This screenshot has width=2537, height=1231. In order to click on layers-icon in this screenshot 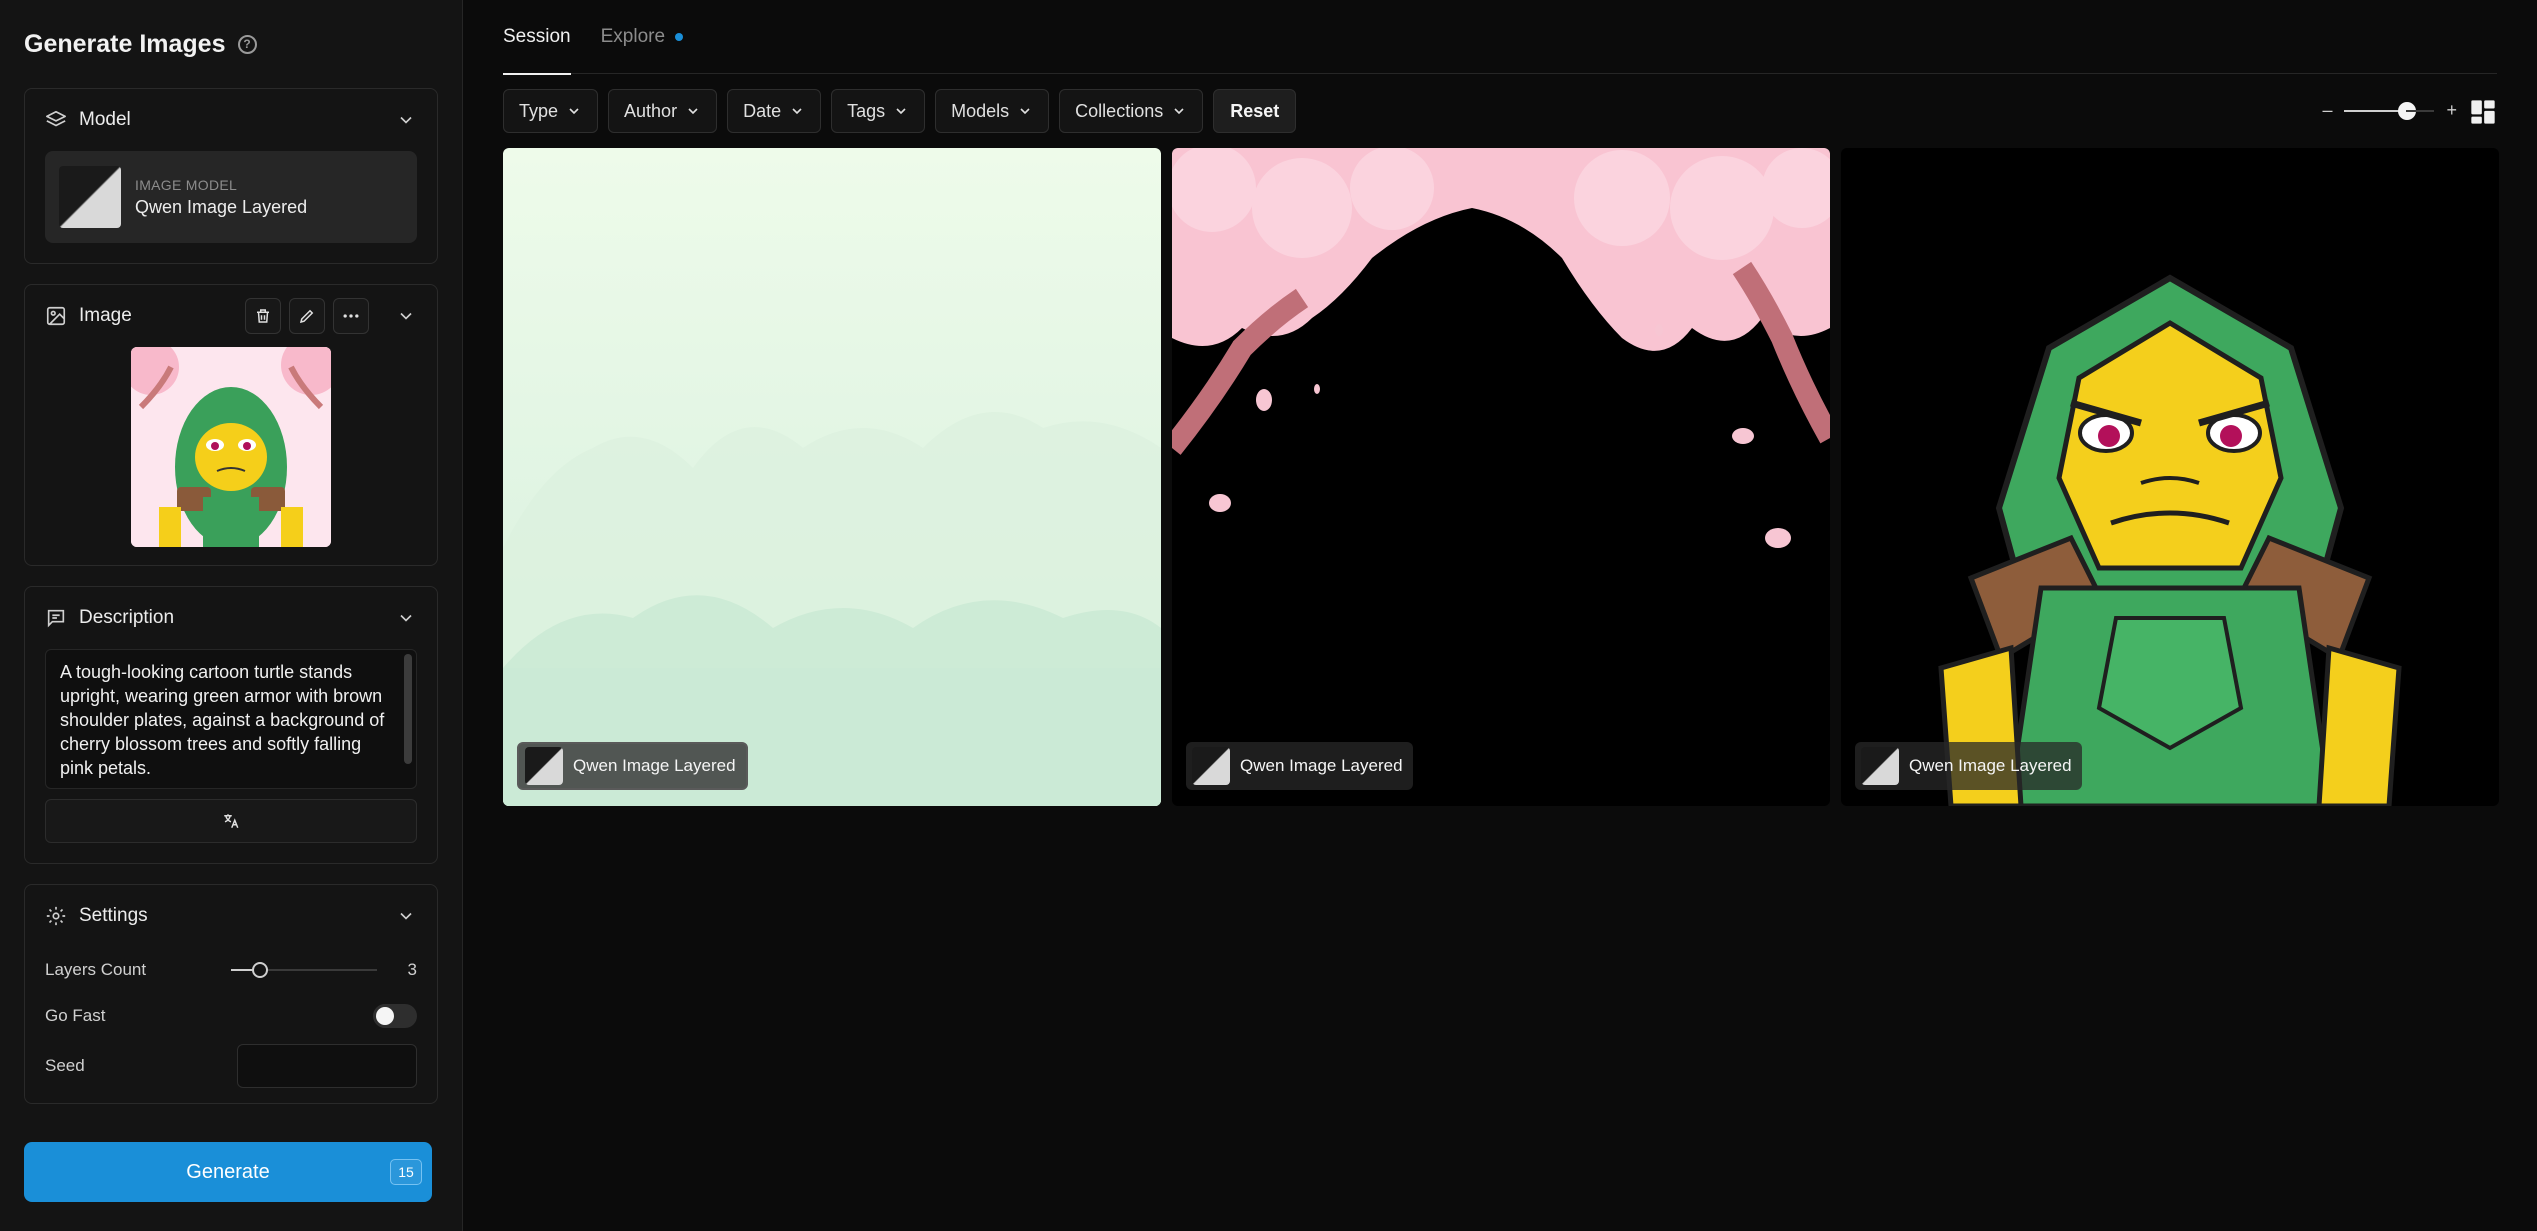, I will do `click(56, 120)`.